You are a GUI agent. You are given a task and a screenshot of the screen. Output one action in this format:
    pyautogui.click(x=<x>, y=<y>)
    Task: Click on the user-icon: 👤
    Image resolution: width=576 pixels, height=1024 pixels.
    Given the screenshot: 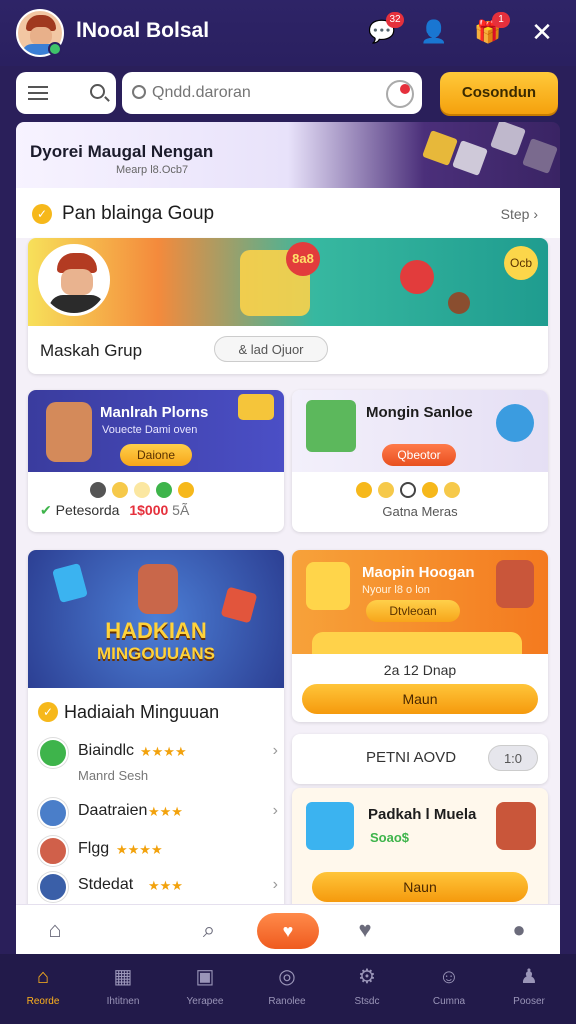 What is the action you would take?
    pyautogui.click(x=434, y=32)
    